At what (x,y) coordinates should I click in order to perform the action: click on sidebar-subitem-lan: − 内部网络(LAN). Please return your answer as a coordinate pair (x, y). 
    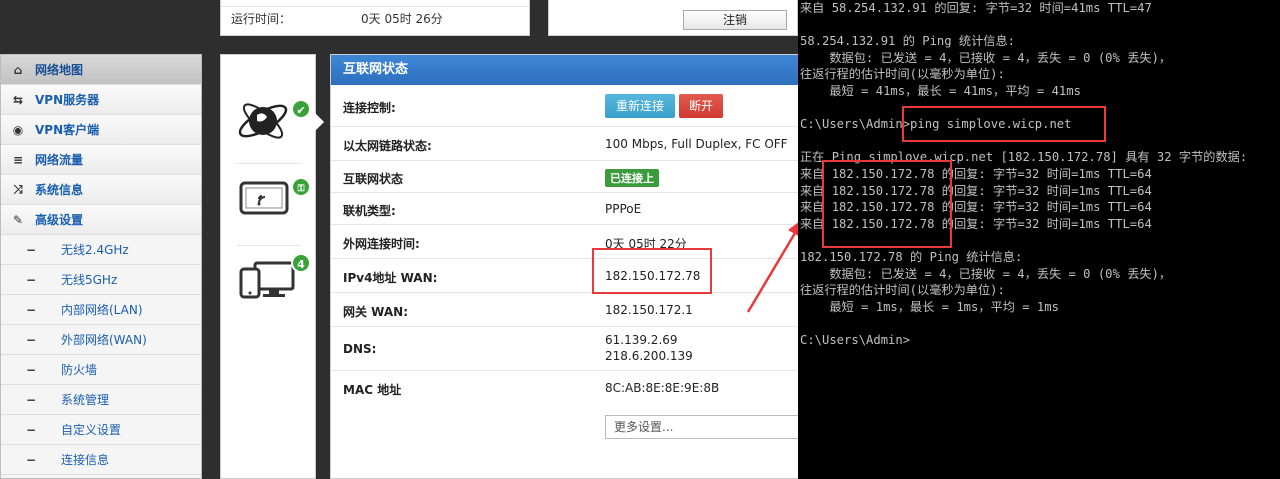
    Looking at the image, I should click on (101, 310).